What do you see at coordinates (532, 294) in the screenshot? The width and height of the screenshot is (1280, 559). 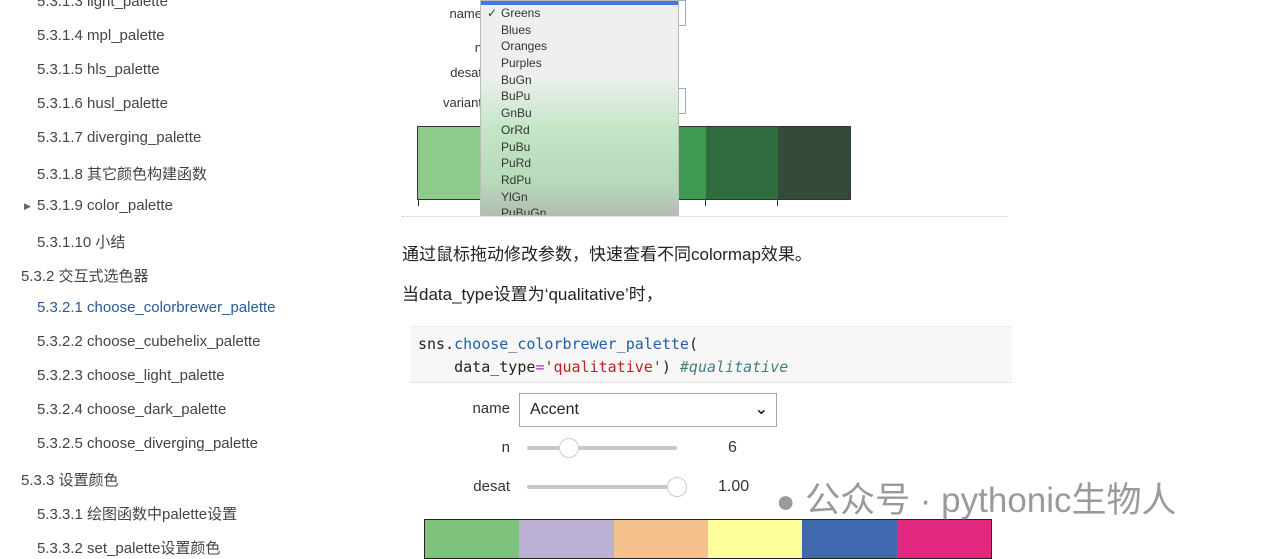 I see `paragraph: 当data_type设置为‘qualitative’时，` at bounding box center [532, 294].